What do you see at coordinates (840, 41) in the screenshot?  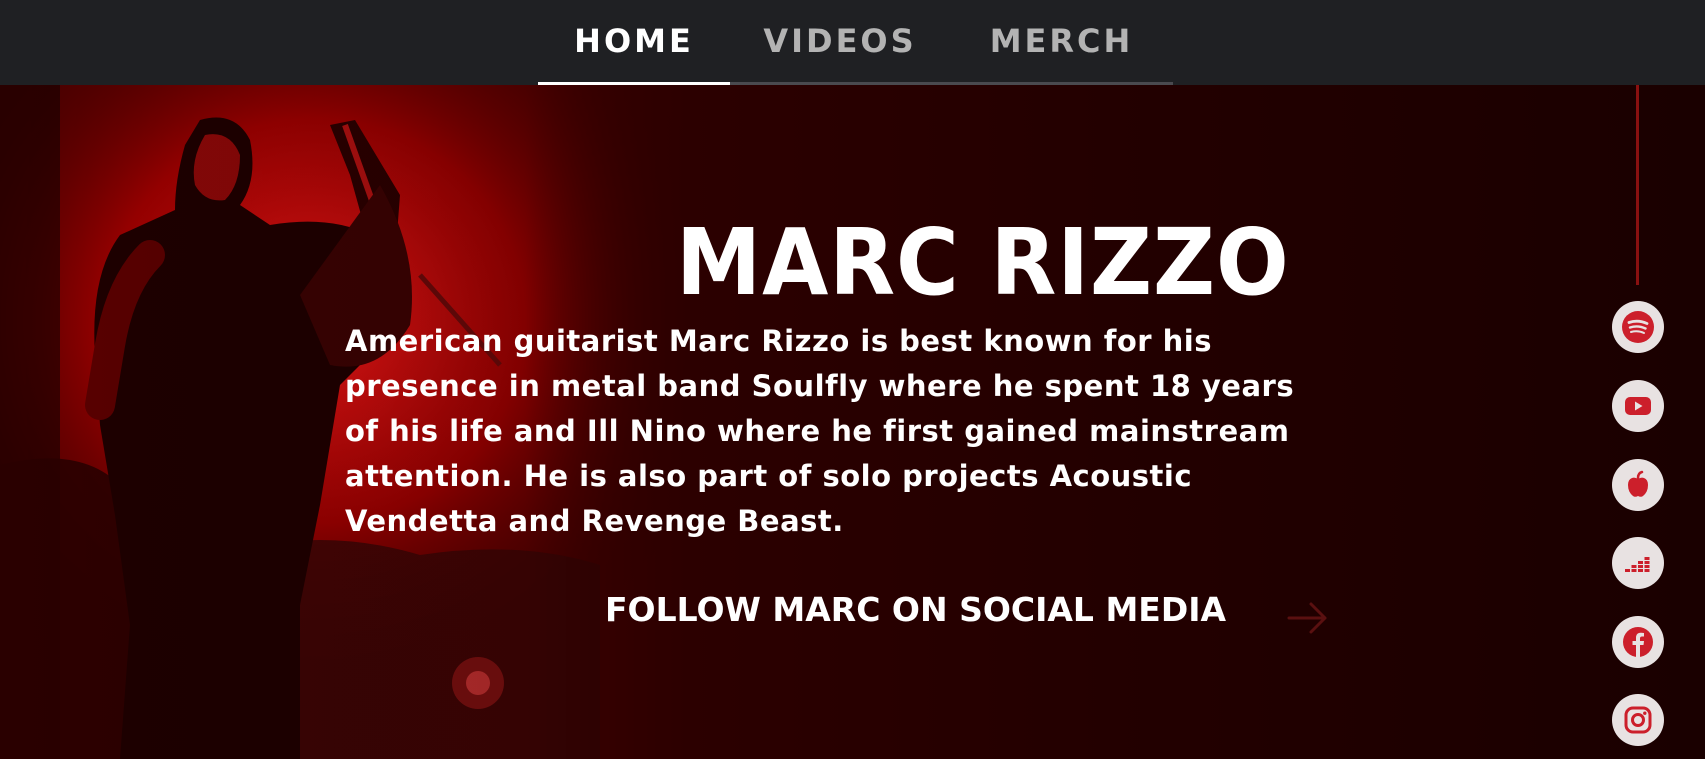 I see `tab-videos: VIDEOS` at bounding box center [840, 41].